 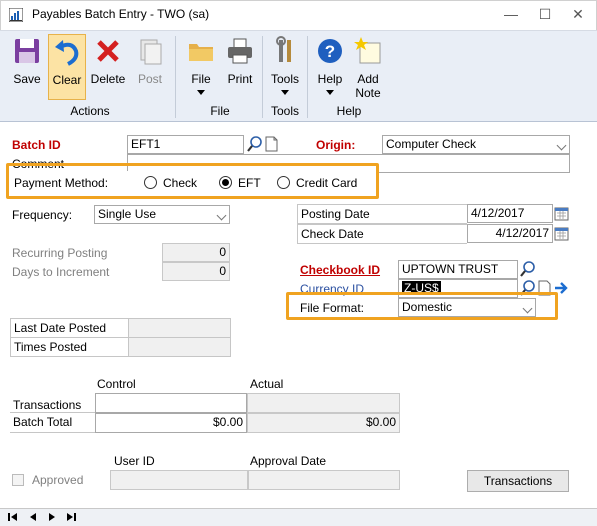 What do you see at coordinates (27, 67) in the screenshot?
I see `save-button: Save` at bounding box center [27, 67].